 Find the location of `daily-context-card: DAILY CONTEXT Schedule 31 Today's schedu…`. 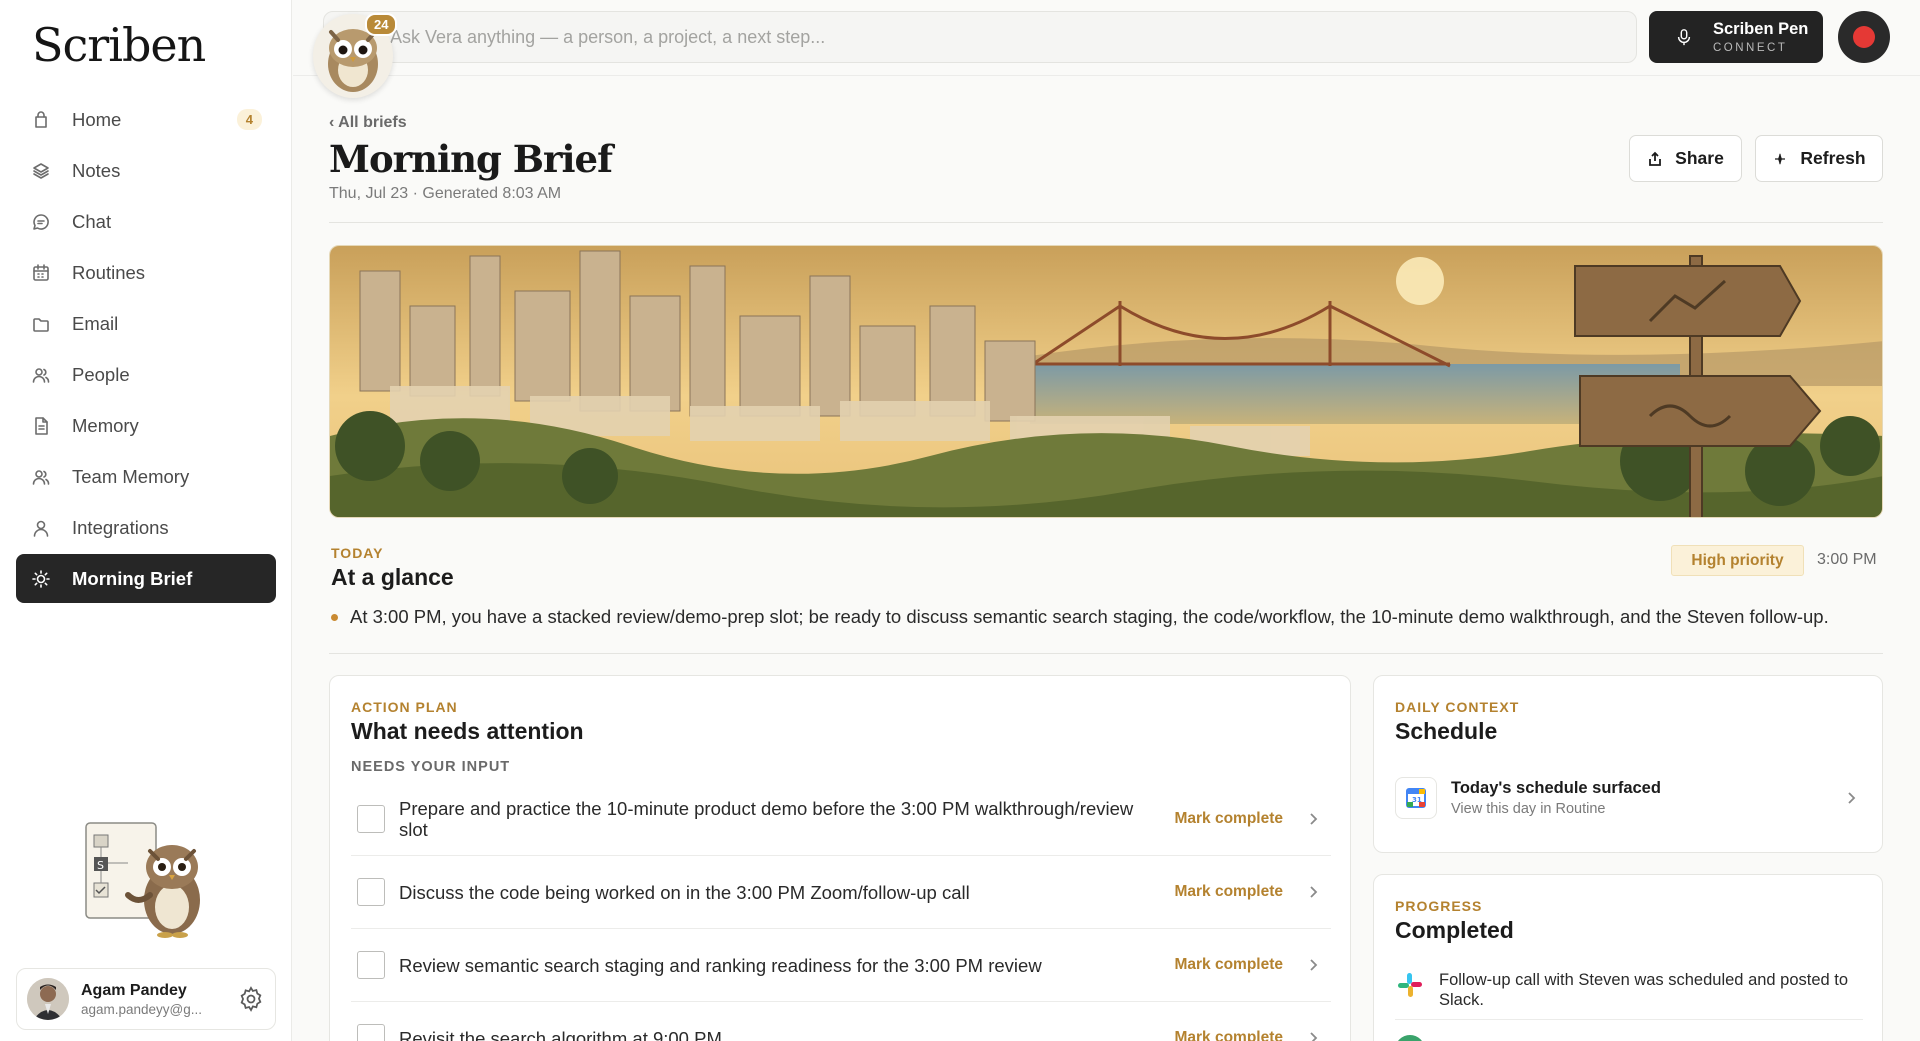

daily-context-card: DAILY CONTEXT Schedule 31 Today's schedu… is located at coordinates (1628, 764).